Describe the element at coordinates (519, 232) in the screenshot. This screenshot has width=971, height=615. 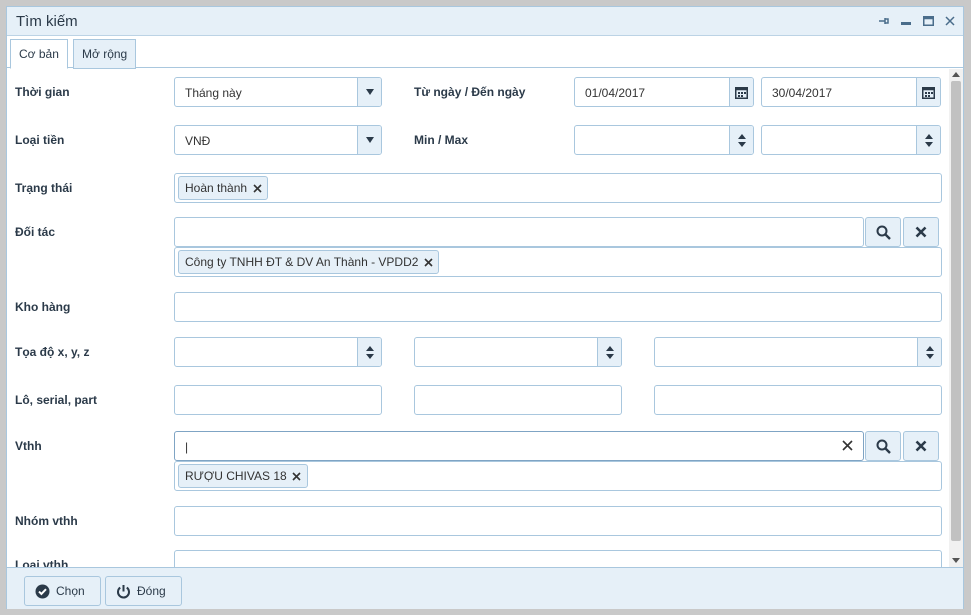
I see `doi-tac-input` at that location.